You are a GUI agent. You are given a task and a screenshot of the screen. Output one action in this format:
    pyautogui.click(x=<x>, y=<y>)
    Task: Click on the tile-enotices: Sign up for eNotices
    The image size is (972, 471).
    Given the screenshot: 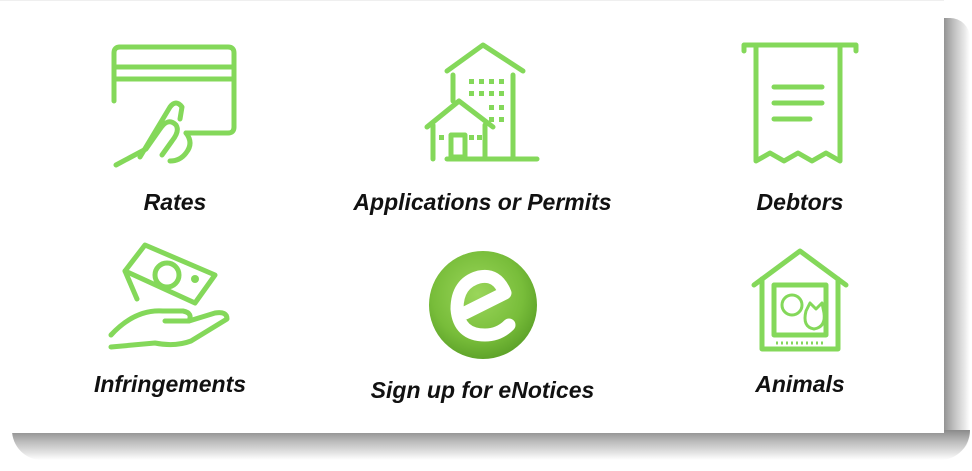 What is the action you would take?
    pyautogui.click(x=482, y=329)
    